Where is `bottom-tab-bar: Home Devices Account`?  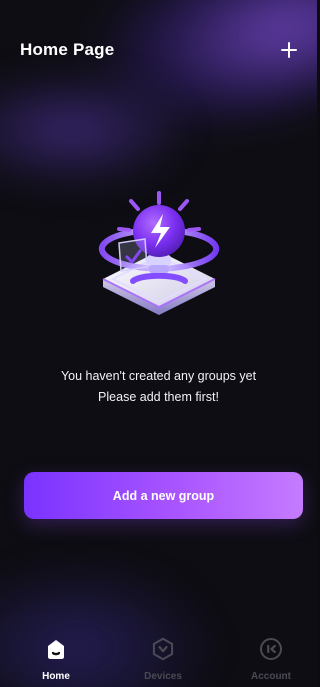 bottom-tab-bar: Home Devices Account is located at coordinates (158, 655).